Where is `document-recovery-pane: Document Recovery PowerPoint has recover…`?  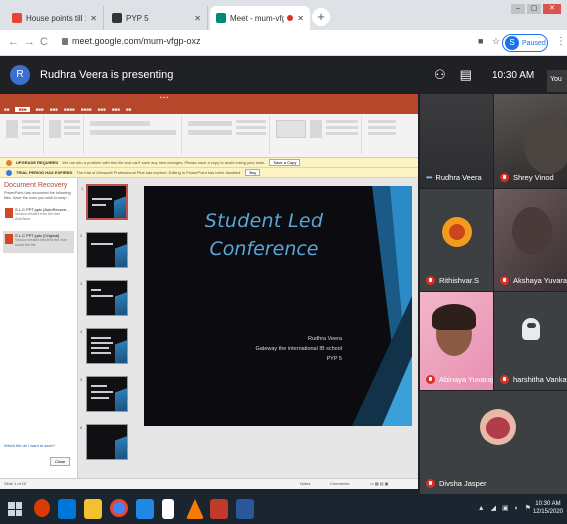 document-recovery-pane: Document Recovery PowerPoint has recover… is located at coordinates (39, 328).